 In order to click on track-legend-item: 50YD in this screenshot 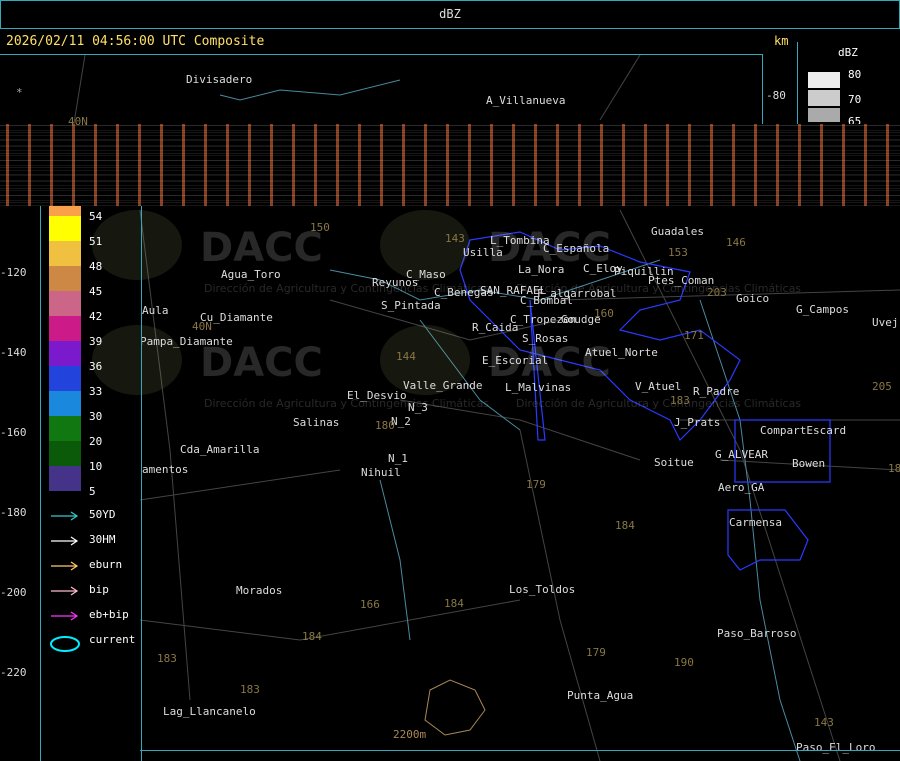, I will do `click(82, 516)`.